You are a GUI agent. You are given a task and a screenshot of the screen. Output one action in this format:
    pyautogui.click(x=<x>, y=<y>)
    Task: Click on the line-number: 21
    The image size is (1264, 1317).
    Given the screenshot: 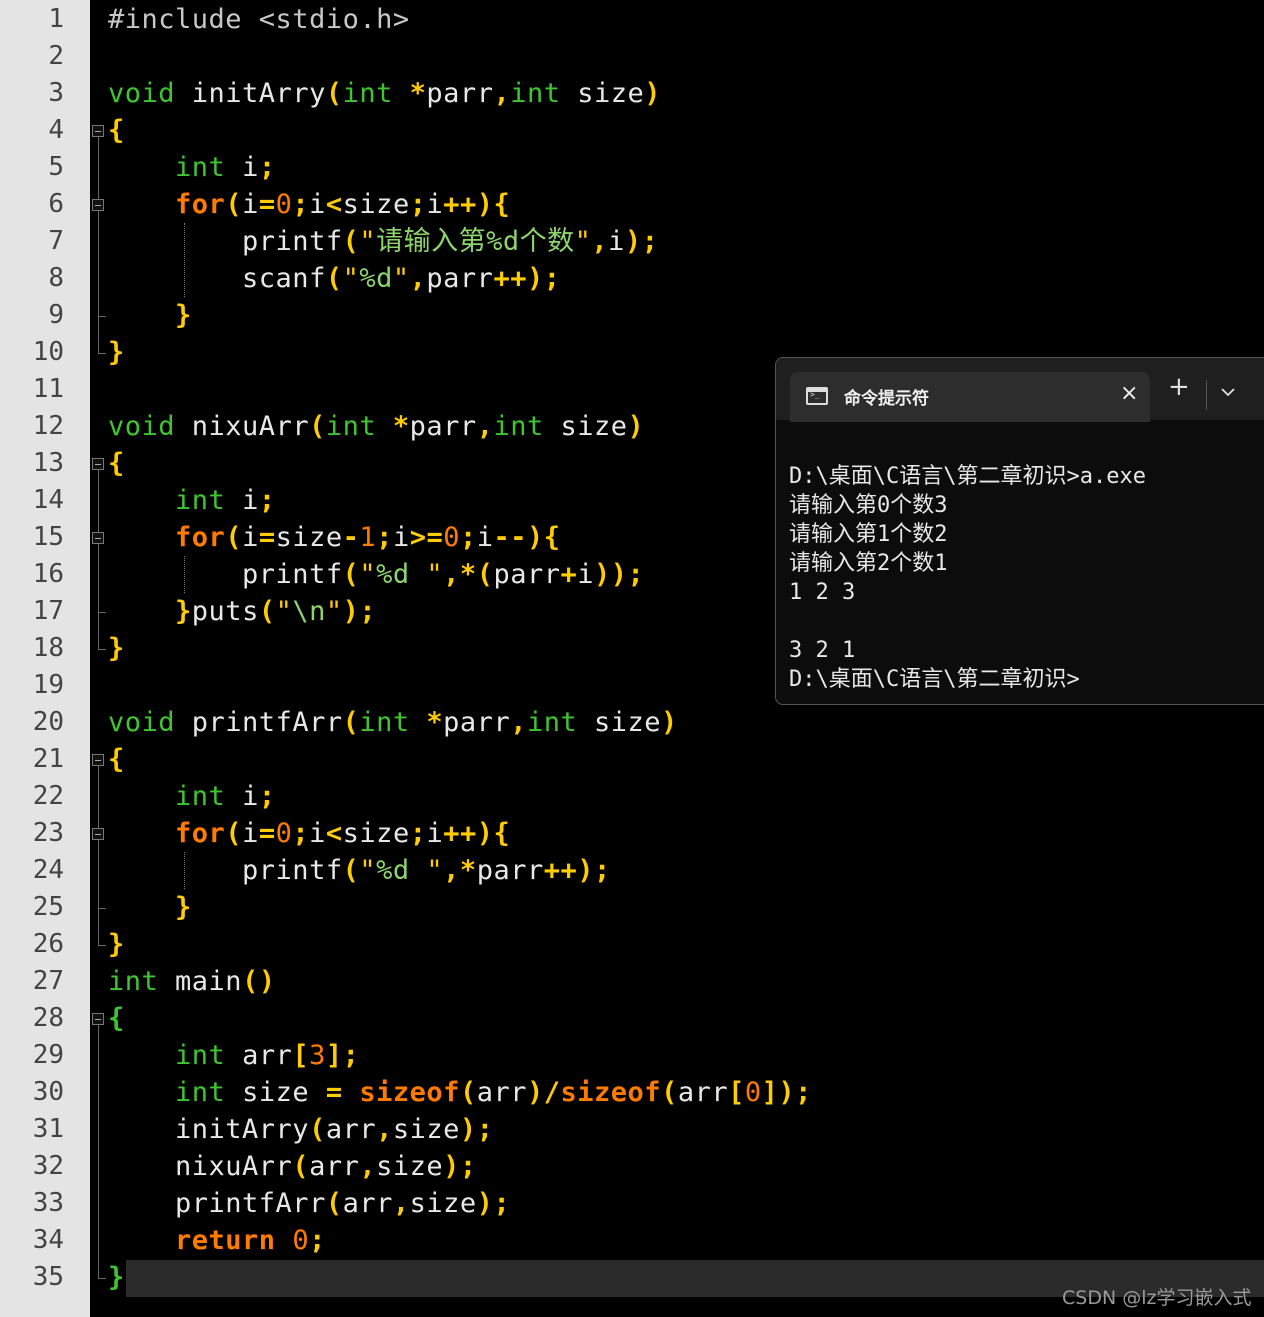 What is the action you would take?
    pyautogui.click(x=48, y=759)
    